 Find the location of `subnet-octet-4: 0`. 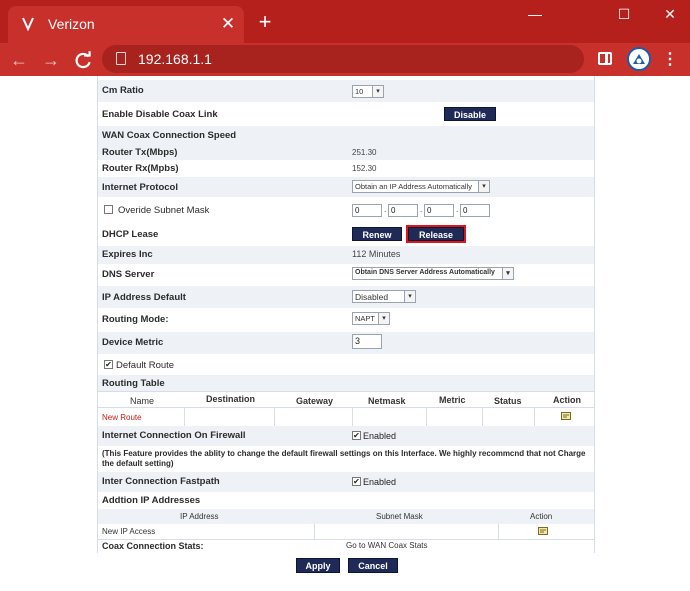

subnet-octet-4: 0 is located at coordinates (475, 210).